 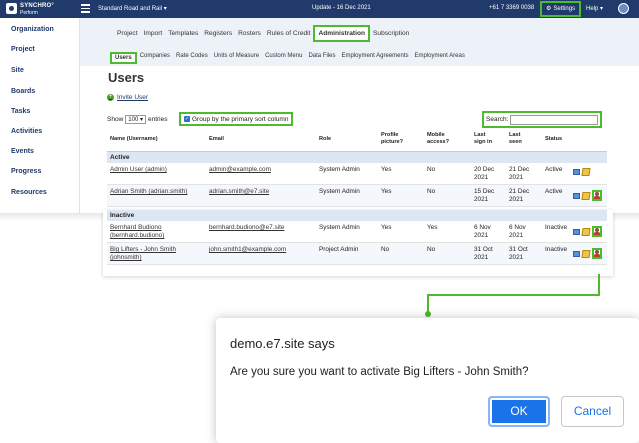 I want to click on logo-mark-icon, so click(x=11, y=8).